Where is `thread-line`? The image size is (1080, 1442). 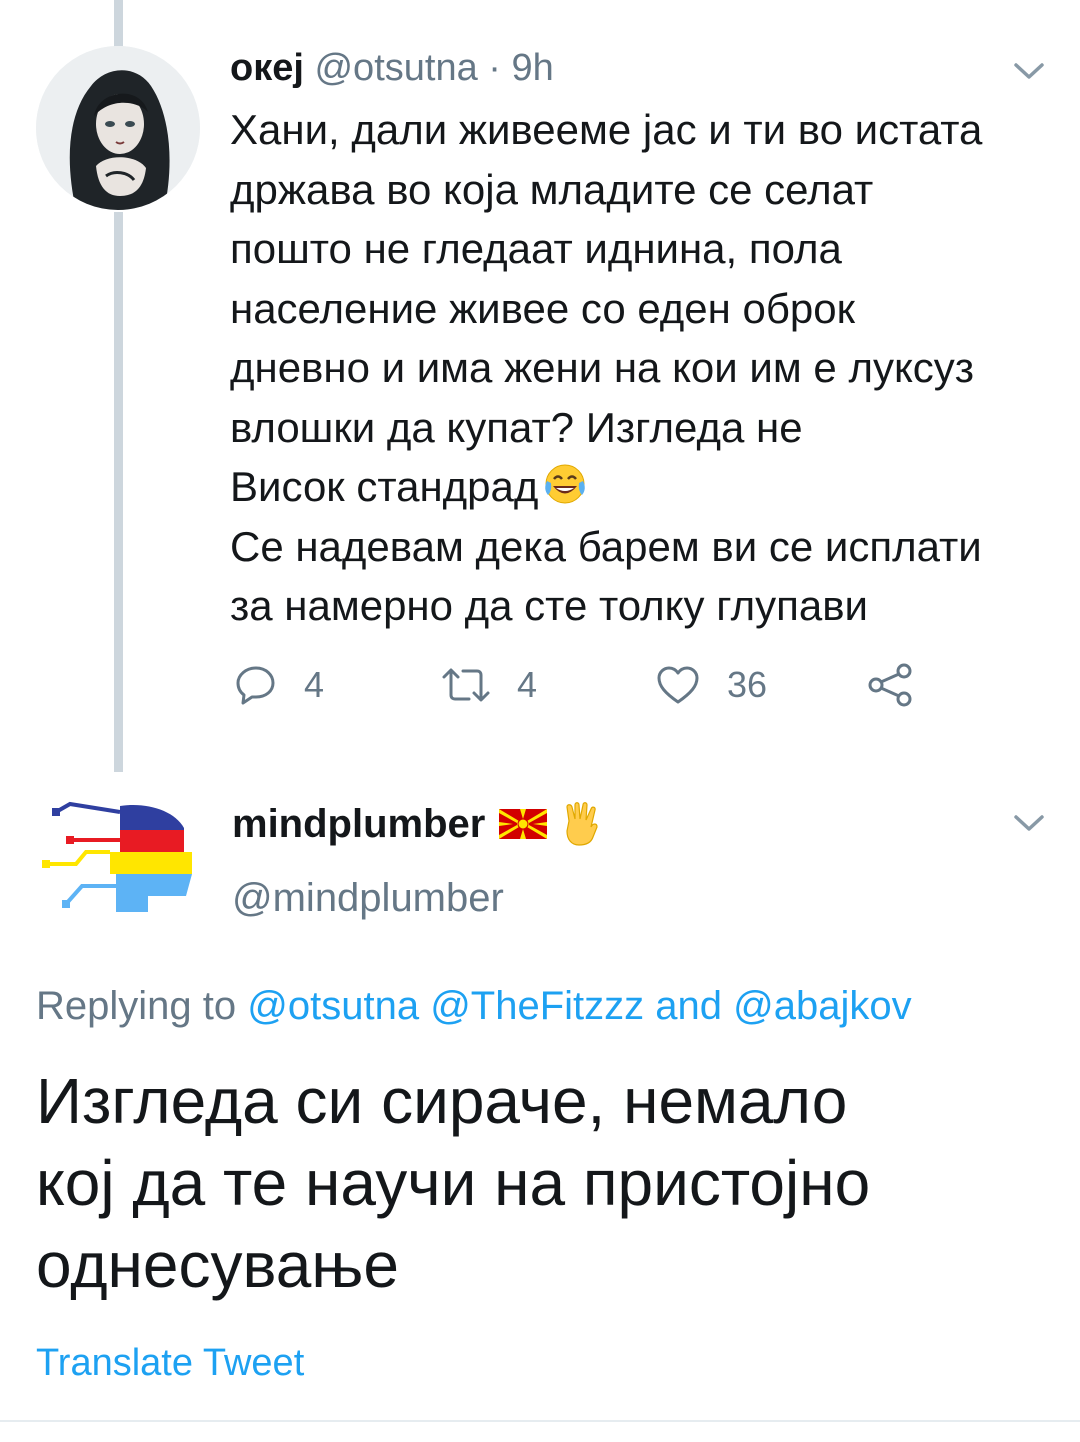 thread-line is located at coordinates (118, 492).